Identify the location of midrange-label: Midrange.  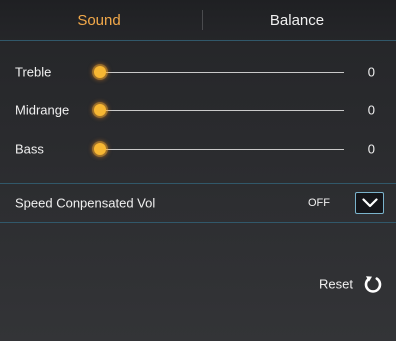
(42, 110).